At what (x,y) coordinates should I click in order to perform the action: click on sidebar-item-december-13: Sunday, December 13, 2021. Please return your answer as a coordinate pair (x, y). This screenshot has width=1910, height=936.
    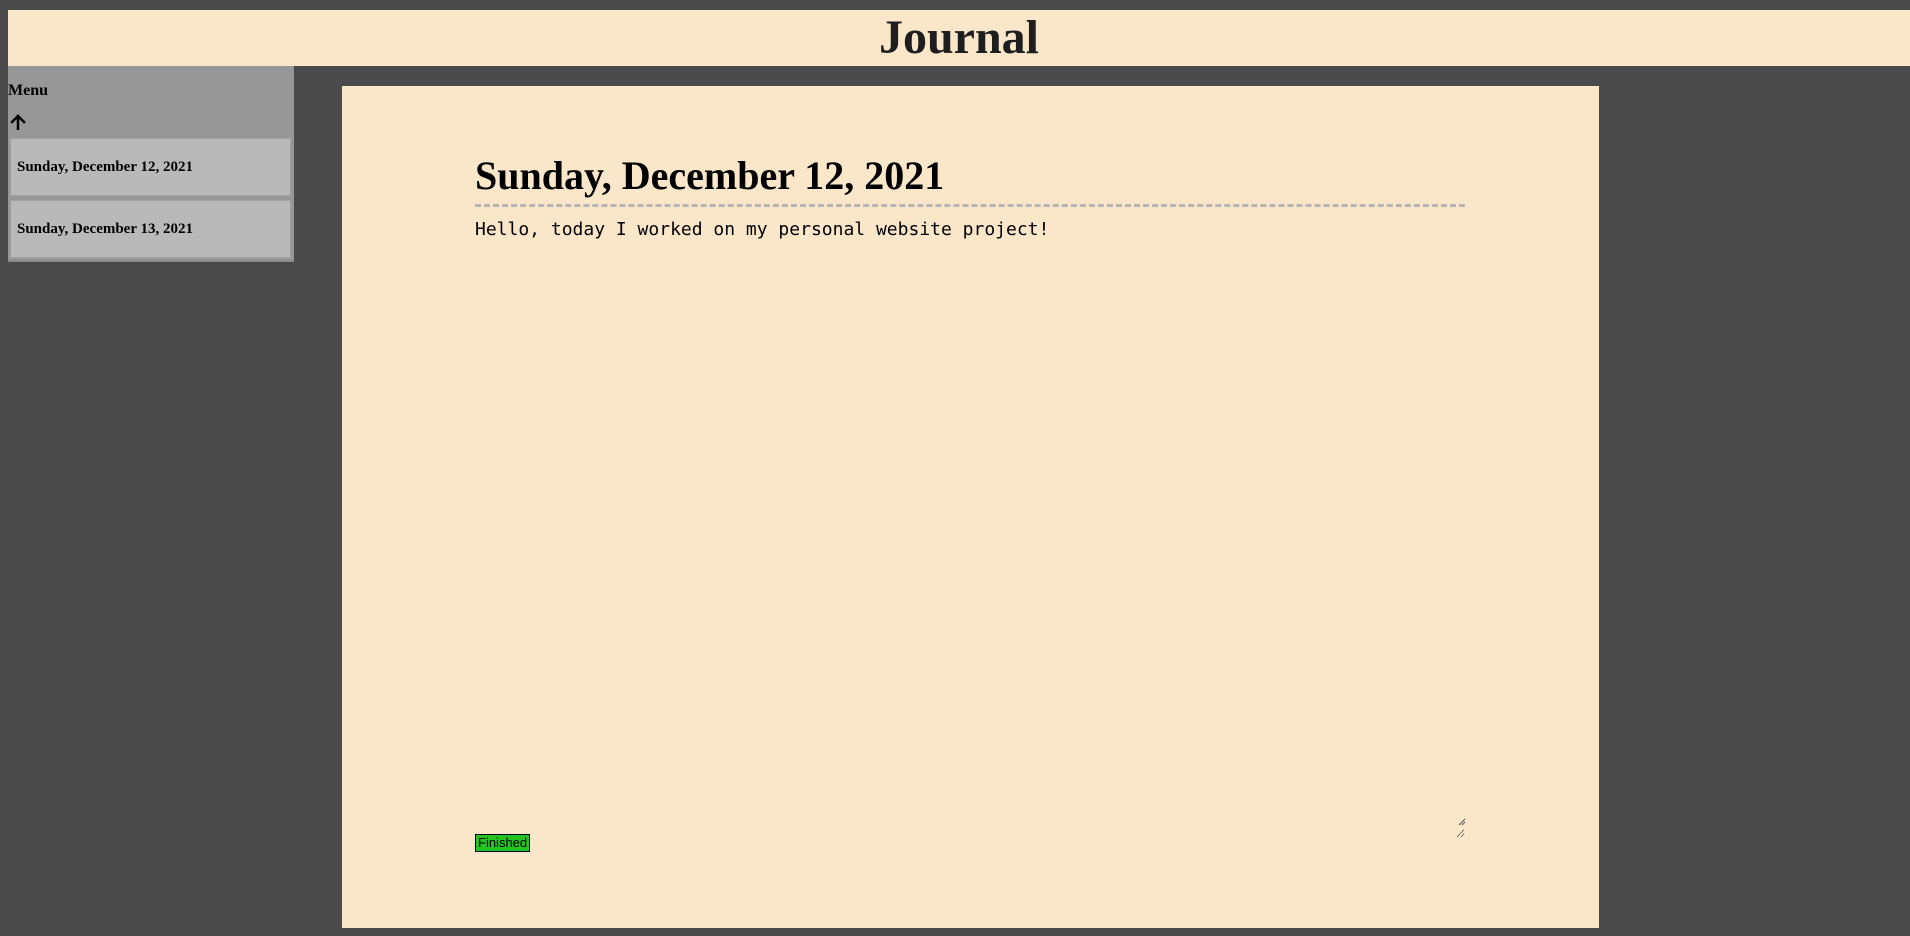
    Looking at the image, I should click on (150, 229).